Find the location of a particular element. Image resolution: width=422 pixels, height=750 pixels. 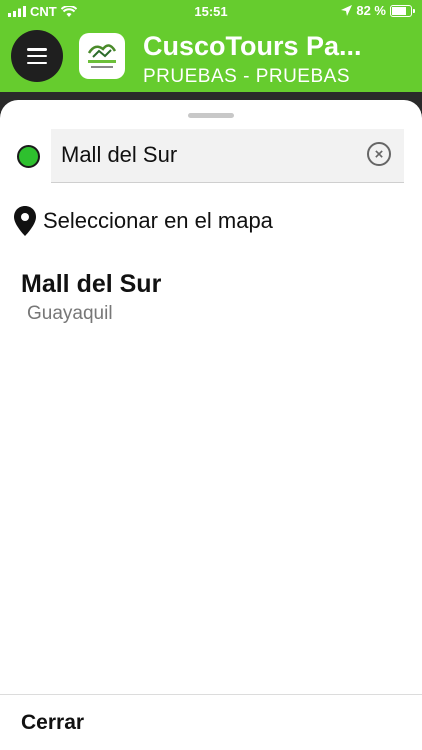

cuscotours-logo-icon is located at coordinates (102, 56).